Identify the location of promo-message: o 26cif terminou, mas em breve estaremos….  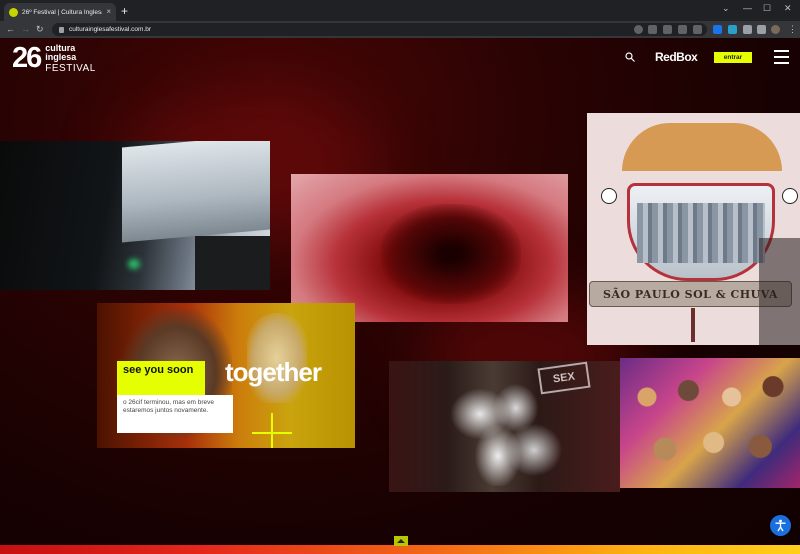
(175, 414).